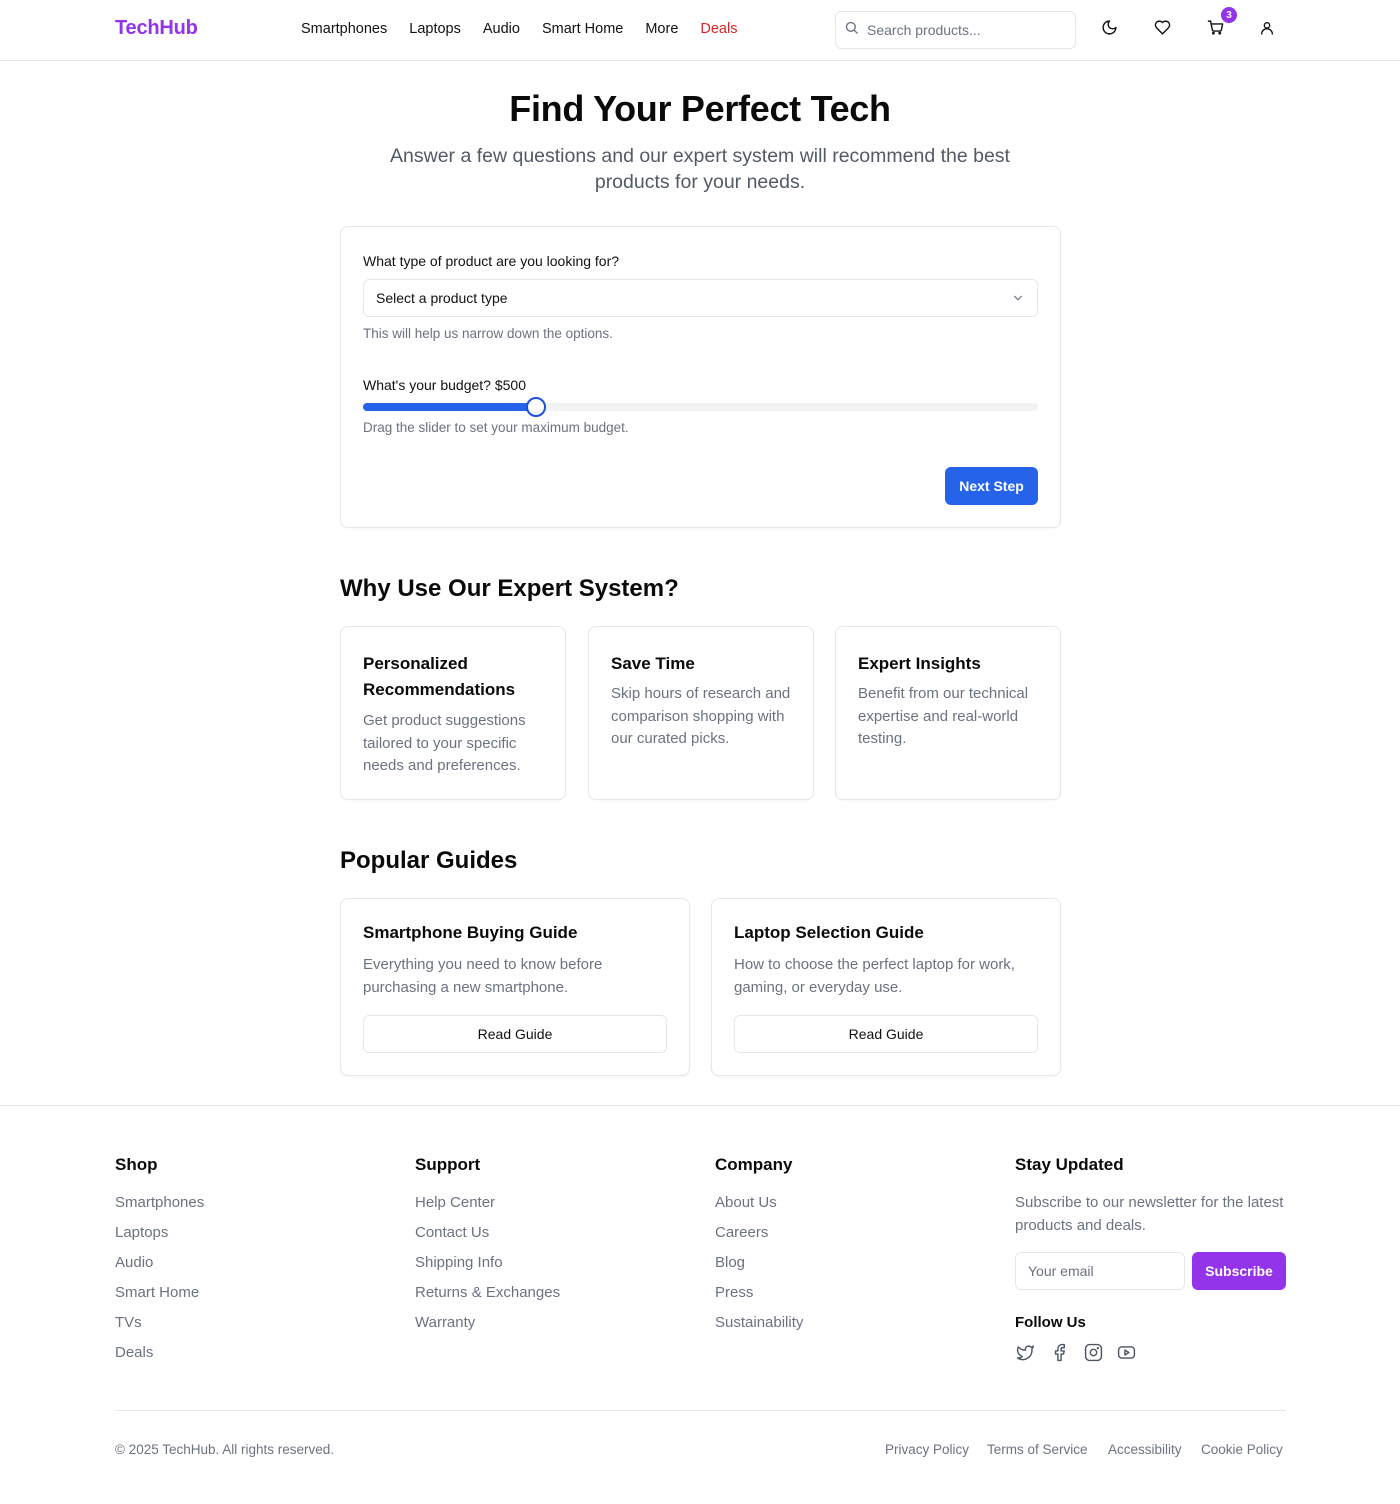 Image resolution: width=1400 pixels, height=1504 pixels. Describe the element at coordinates (435, 29) in the screenshot. I see `nav-laptops: Laptops` at that location.